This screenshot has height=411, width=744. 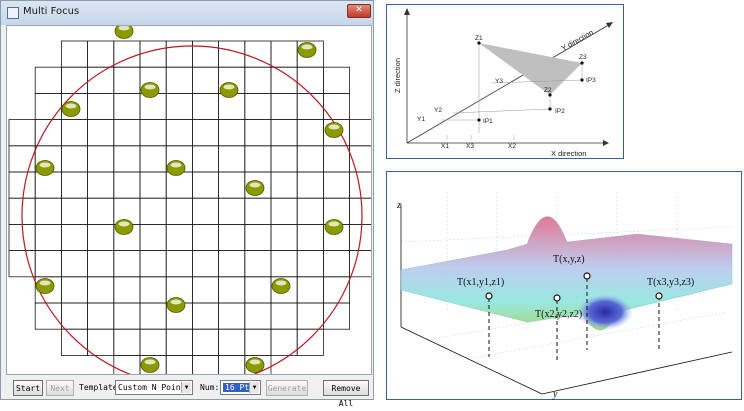 I want to click on num-select: 16 Pts ▼, so click(x=240, y=387).